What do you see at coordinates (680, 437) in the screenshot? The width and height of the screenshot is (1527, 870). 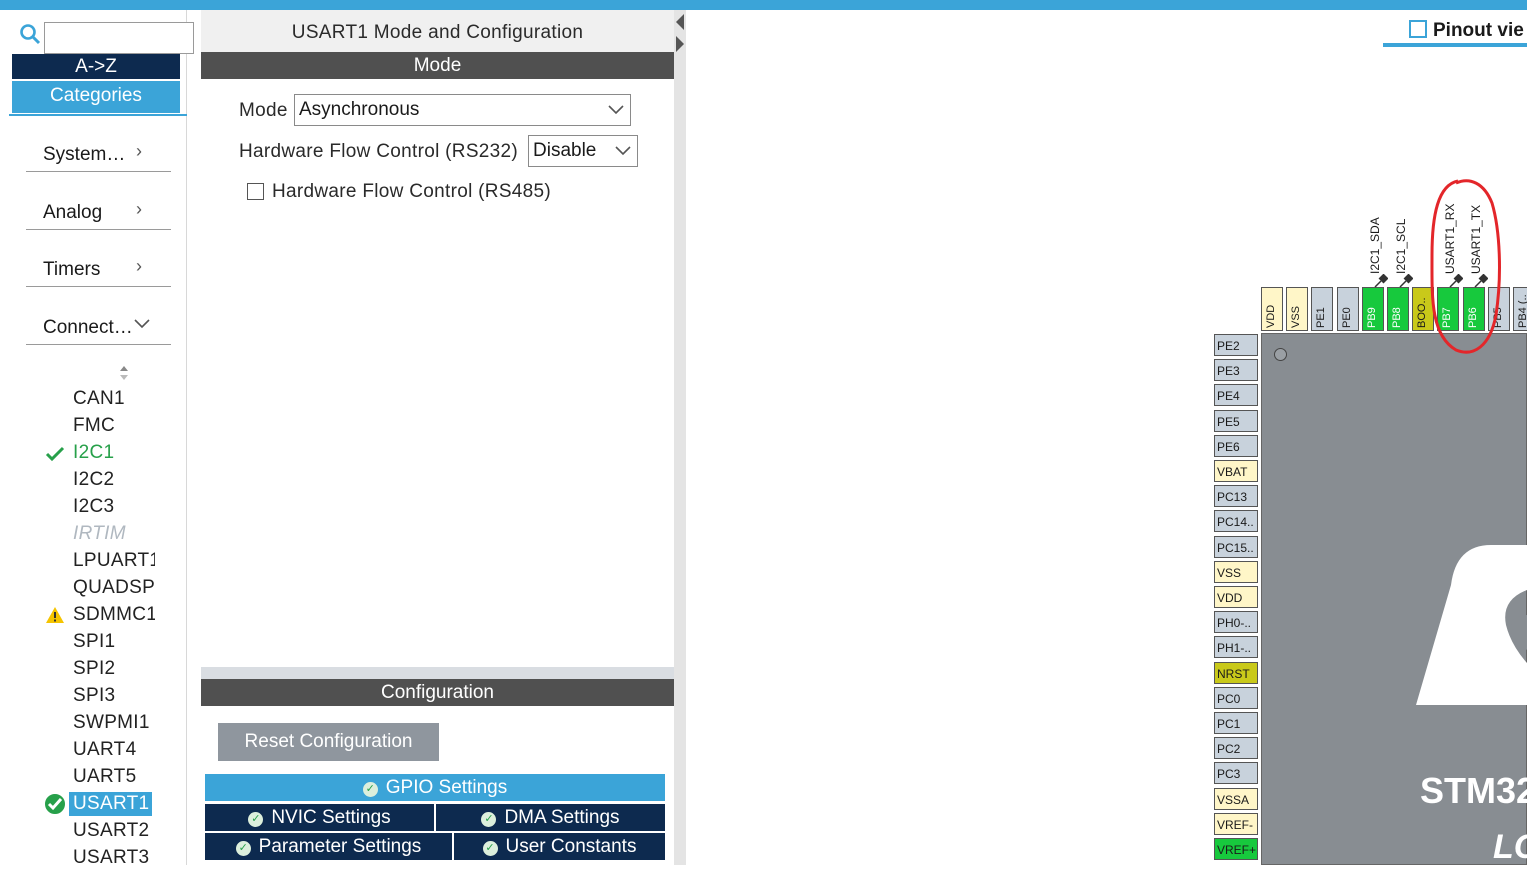 I see `panel-splitter` at bounding box center [680, 437].